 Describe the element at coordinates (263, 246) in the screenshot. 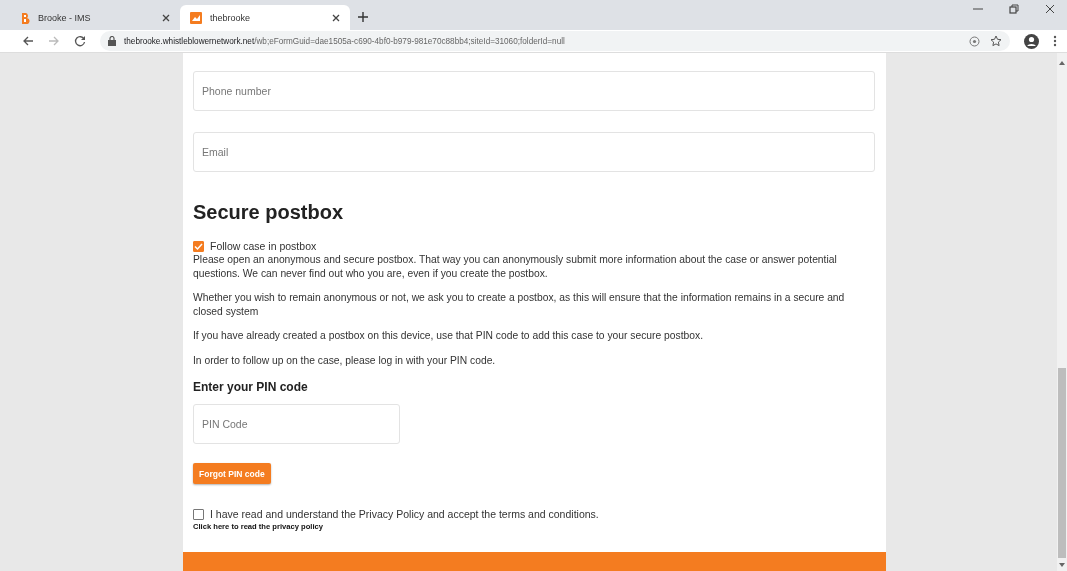

I see `checkbox-label: Follow case in postbox` at that location.